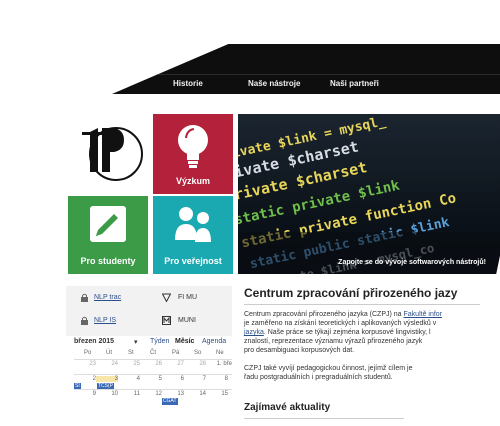 This screenshot has width=500, height=426. Describe the element at coordinates (107, 379) in the screenshot. I see `calendar-day-today: 3` at that location.